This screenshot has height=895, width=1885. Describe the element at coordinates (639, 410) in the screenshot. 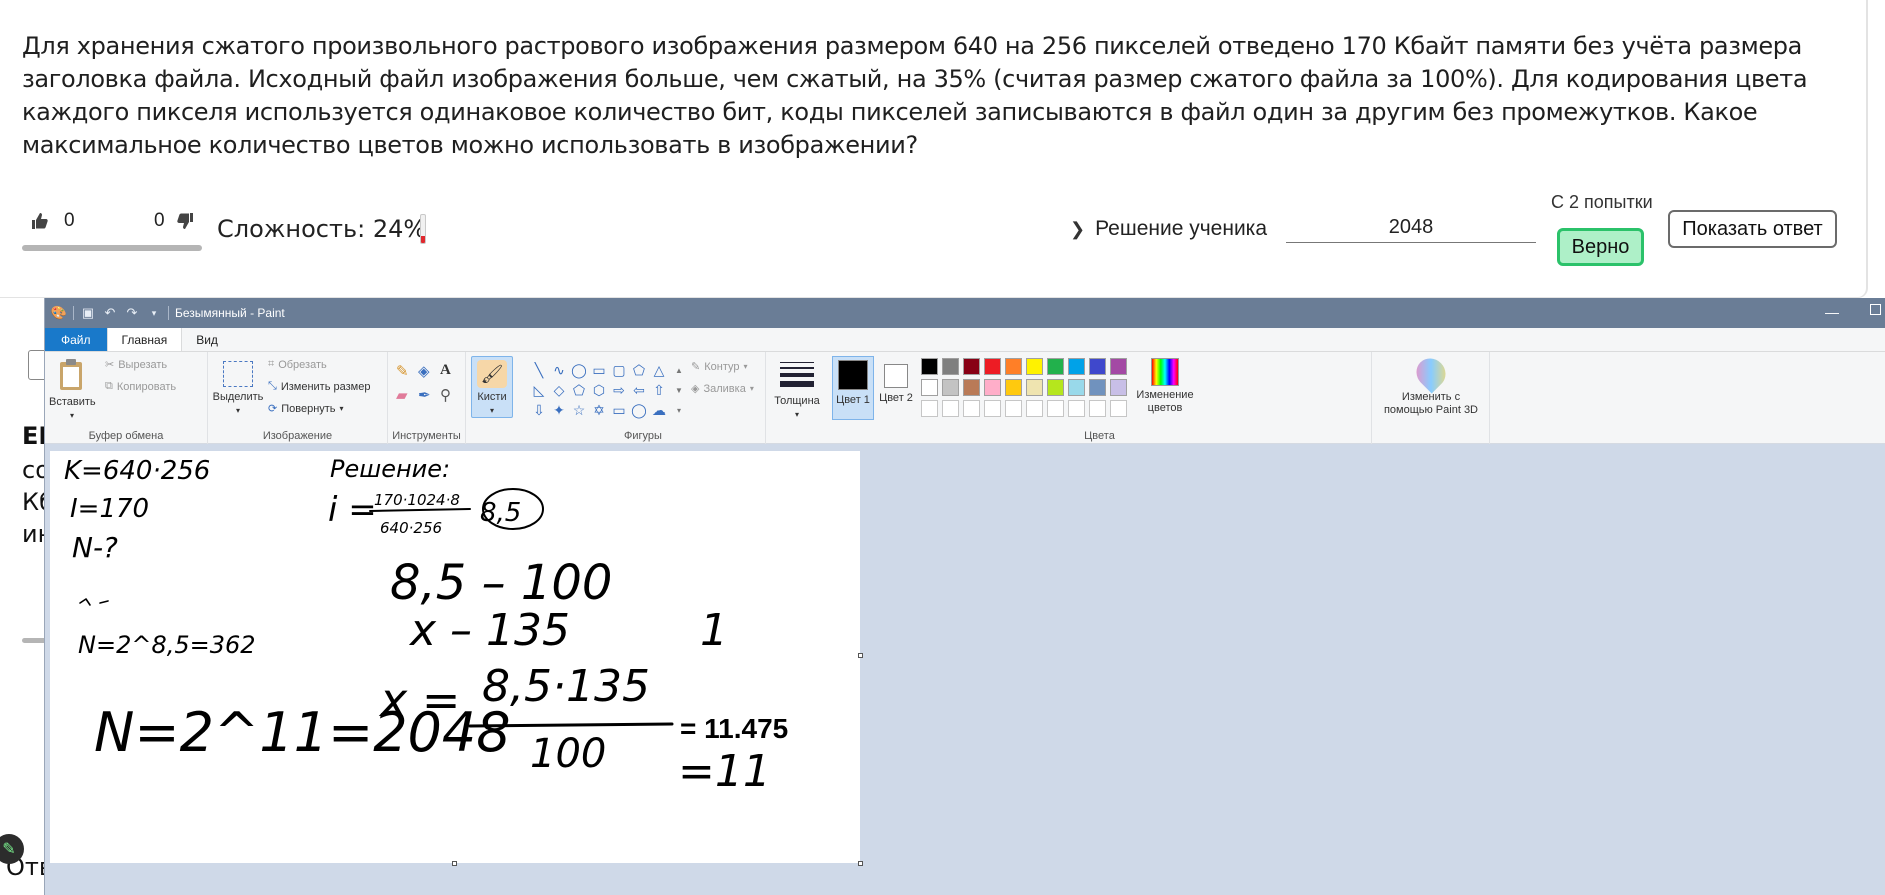

I see `callout-oval-shape-icon: ◯` at that location.